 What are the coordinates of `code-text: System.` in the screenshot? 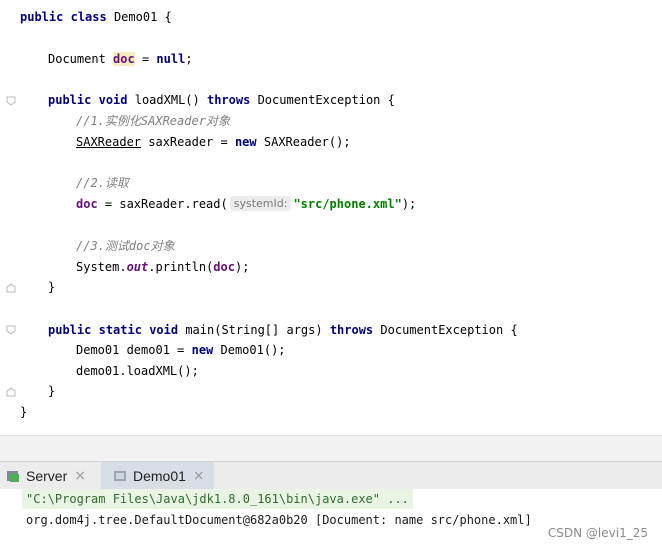 It's located at (101, 267).